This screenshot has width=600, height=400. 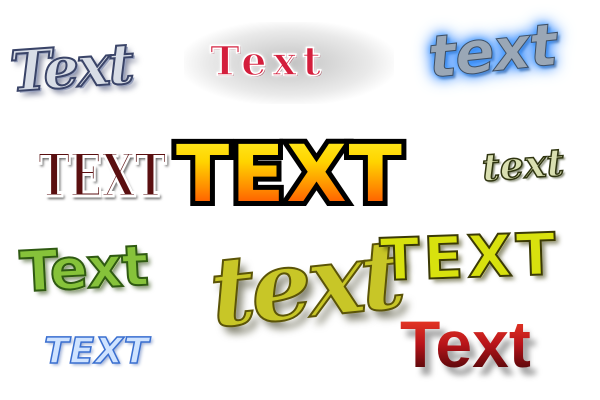 What do you see at coordinates (83, 270) in the screenshot?
I see `text-sample-green-grunge: Text` at bounding box center [83, 270].